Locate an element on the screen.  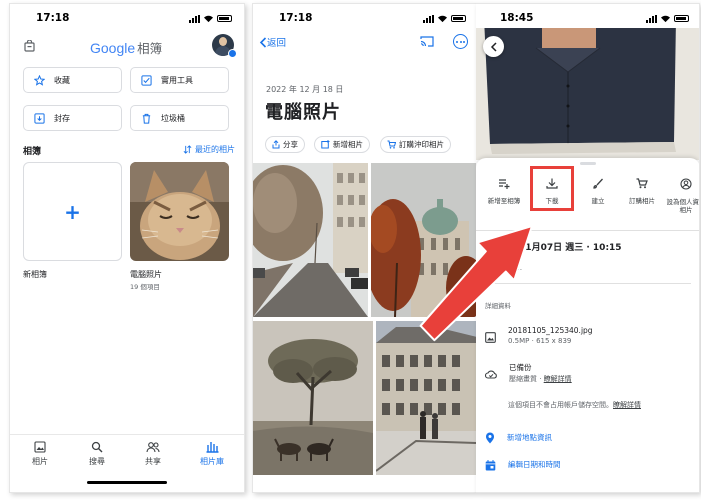
backup-info-row: 已備份 壓縮畫質 · 瞭解詳情 is located at coordinates (528, 373).